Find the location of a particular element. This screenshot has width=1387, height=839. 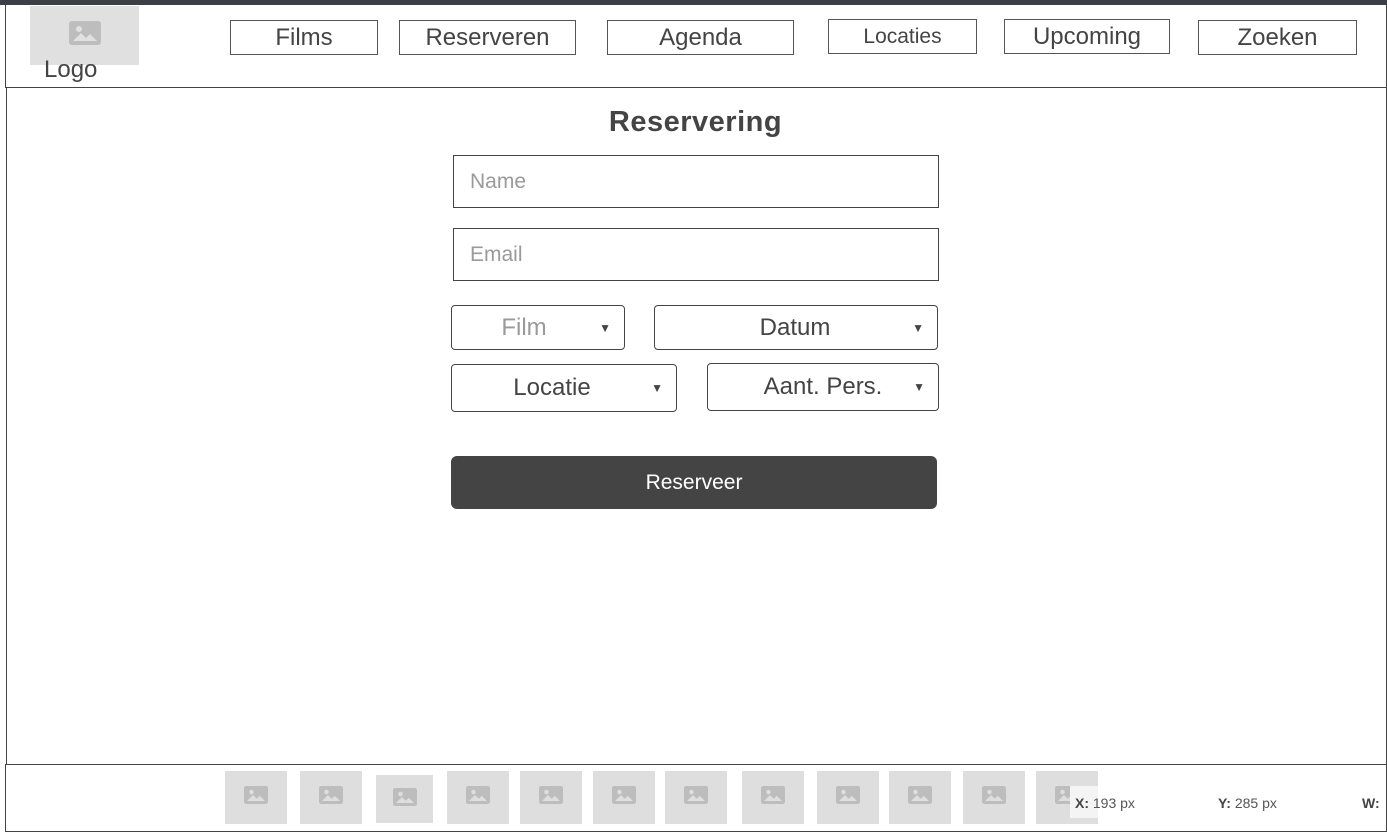

persons-select: Aant. Pers. ▼ is located at coordinates (823, 387).